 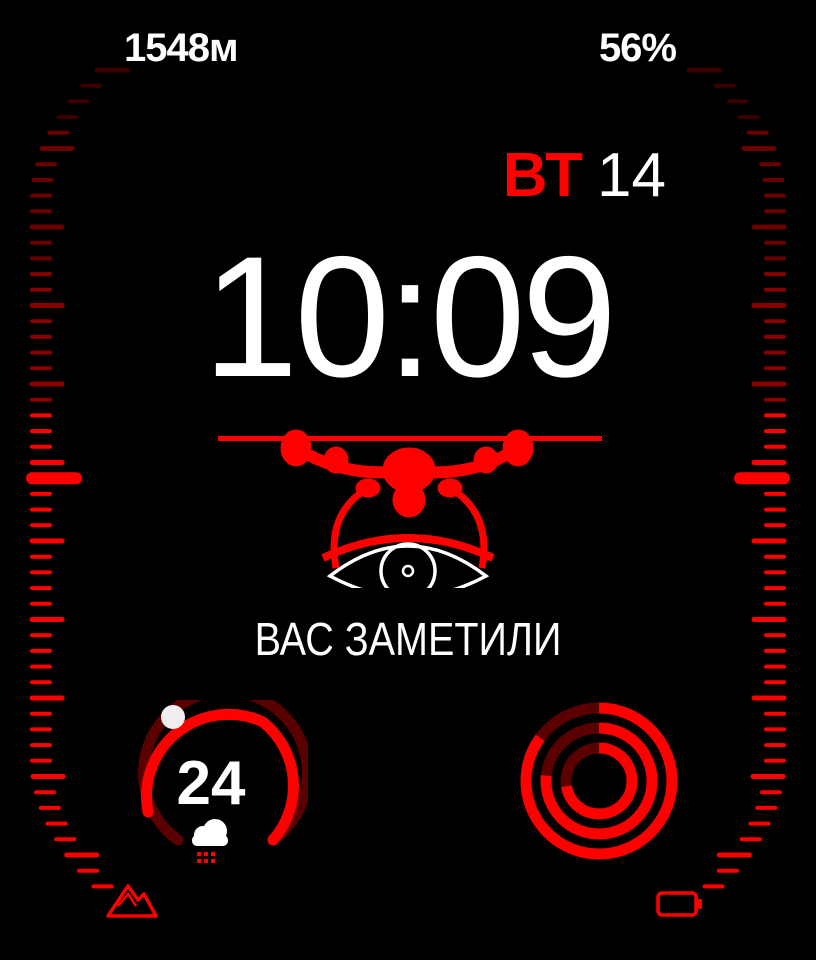 I want to click on day-number: 14, so click(x=631, y=175).